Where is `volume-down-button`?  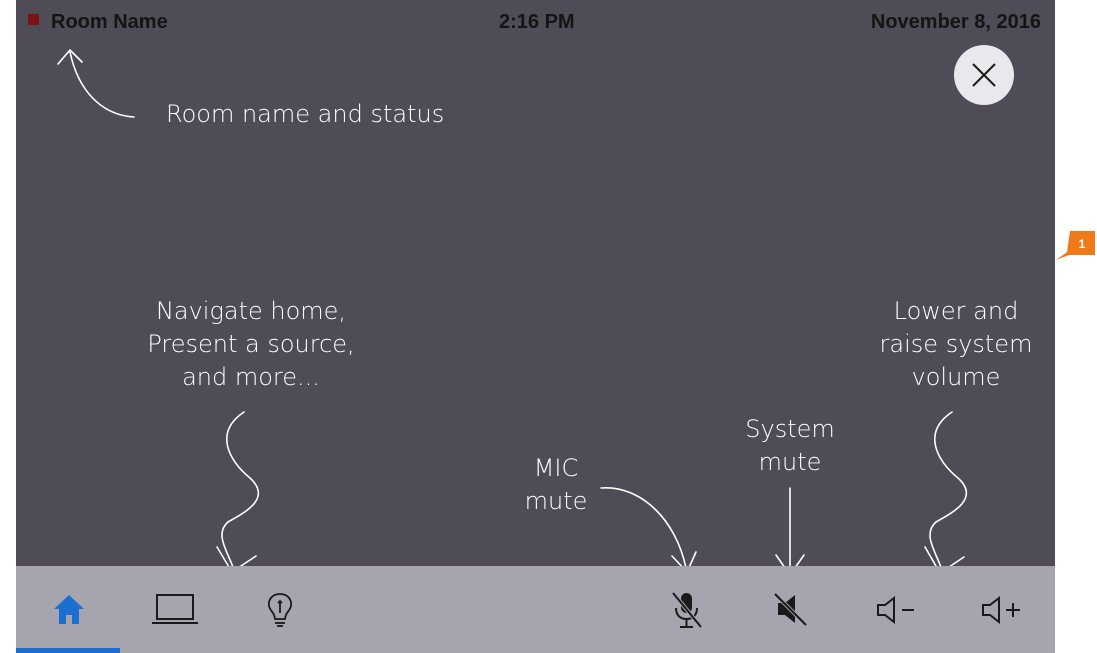
volume-down-button is located at coordinates (901, 609).